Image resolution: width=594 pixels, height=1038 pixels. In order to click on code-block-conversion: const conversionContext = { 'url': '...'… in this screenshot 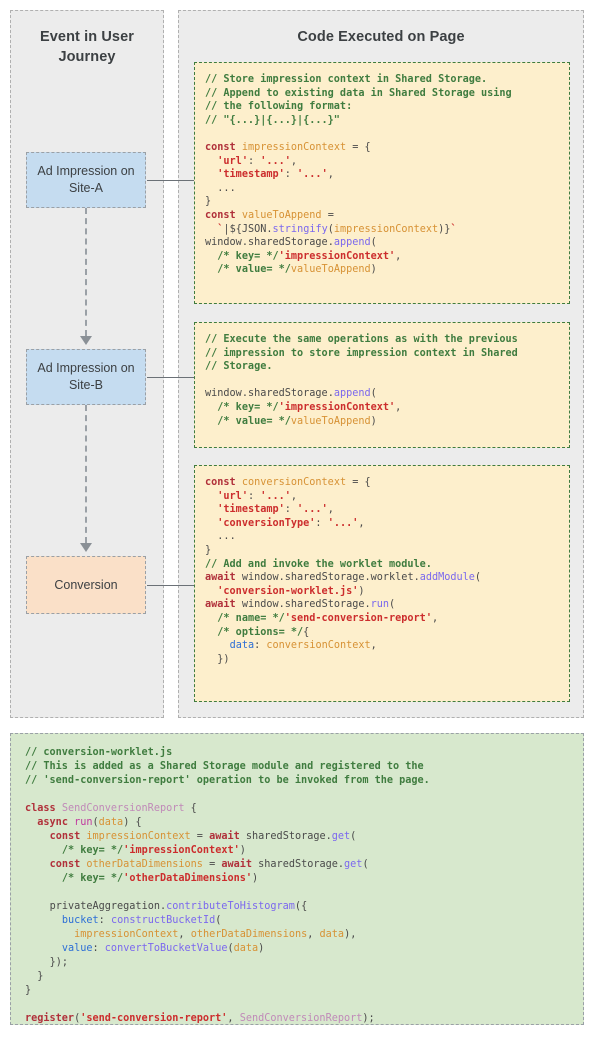, I will do `click(382, 583)`.